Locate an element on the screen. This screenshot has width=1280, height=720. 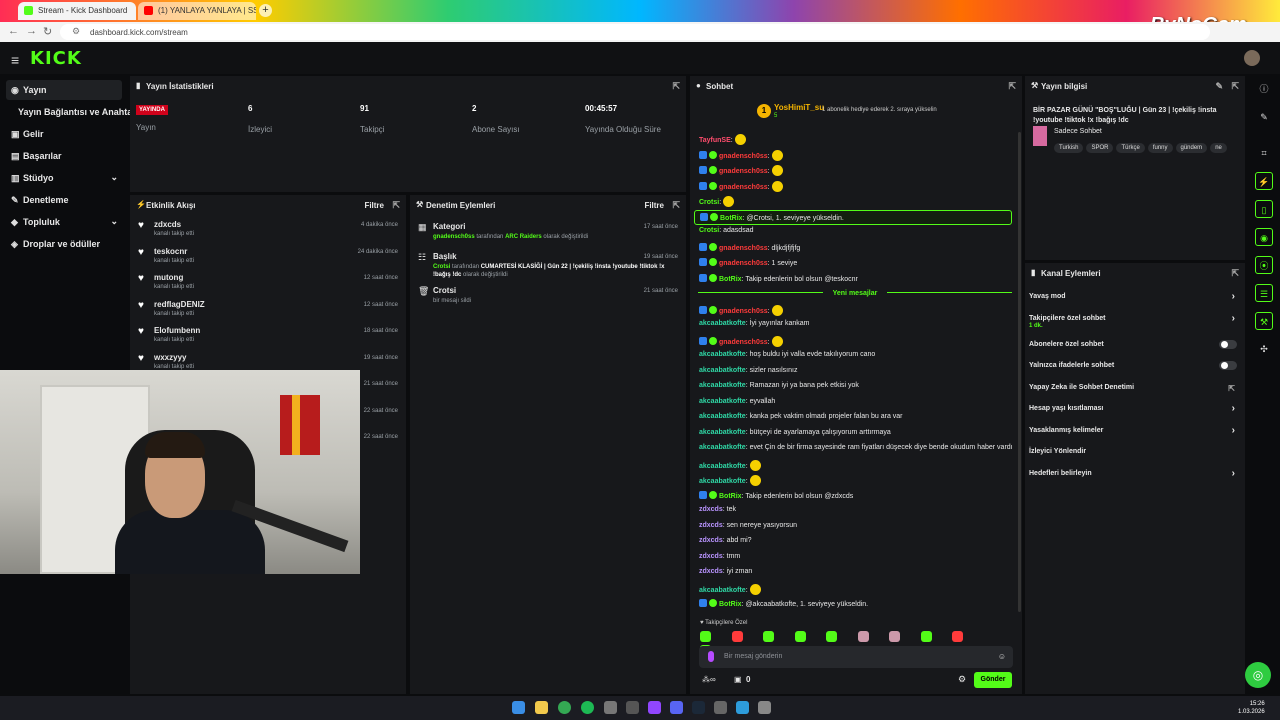
chat-message: zdxcds: tmm is located at coordinates (853, 559).